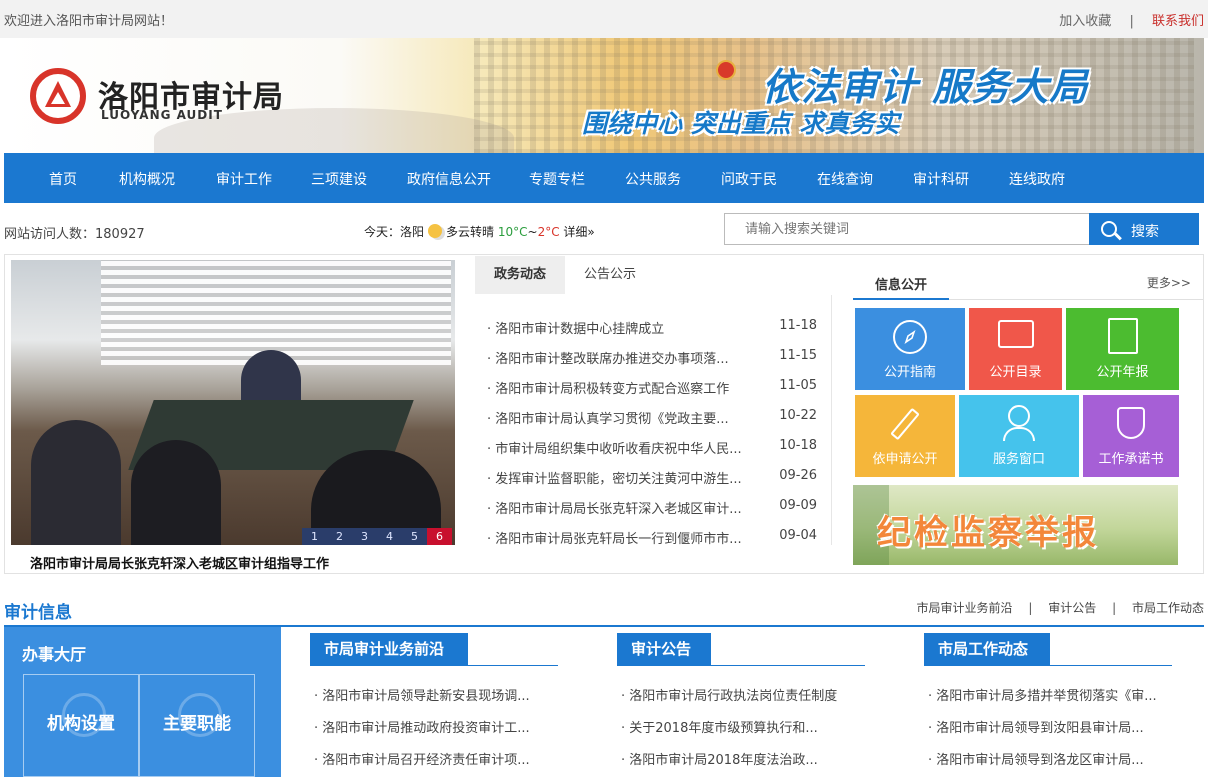 The width and height of the screenshot is (1208, 777). Describe the element at coordinates (741, 123) in the screenshot. I see `slogan-sub: 围绕中心 突出重点 求真务实` at that location.